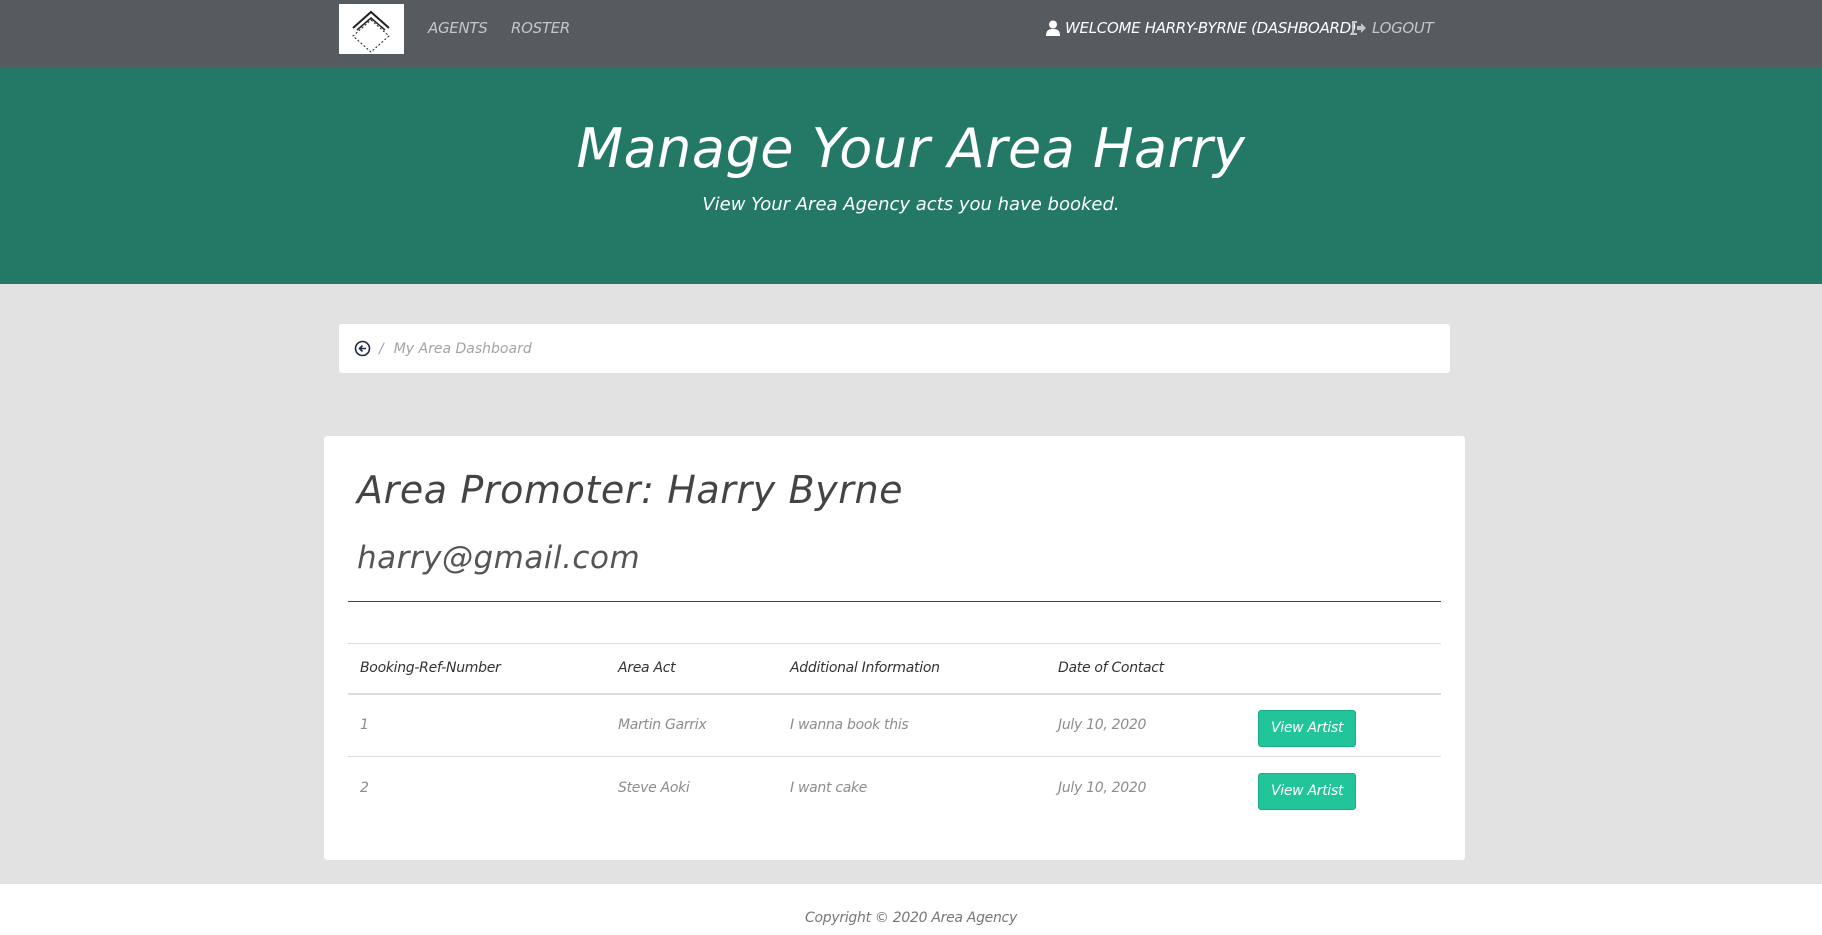 This screenshot has height=935, width=1822. I want to click on nav-welcome-dashboard-link: WELCOME HARRY-BYRNE (DASHBOARD), so click(1201, 28).